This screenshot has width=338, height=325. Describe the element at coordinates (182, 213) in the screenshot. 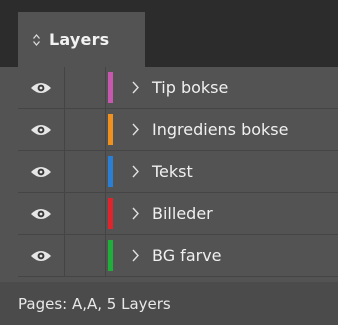

I see `layer-name: Billeder` at that location.